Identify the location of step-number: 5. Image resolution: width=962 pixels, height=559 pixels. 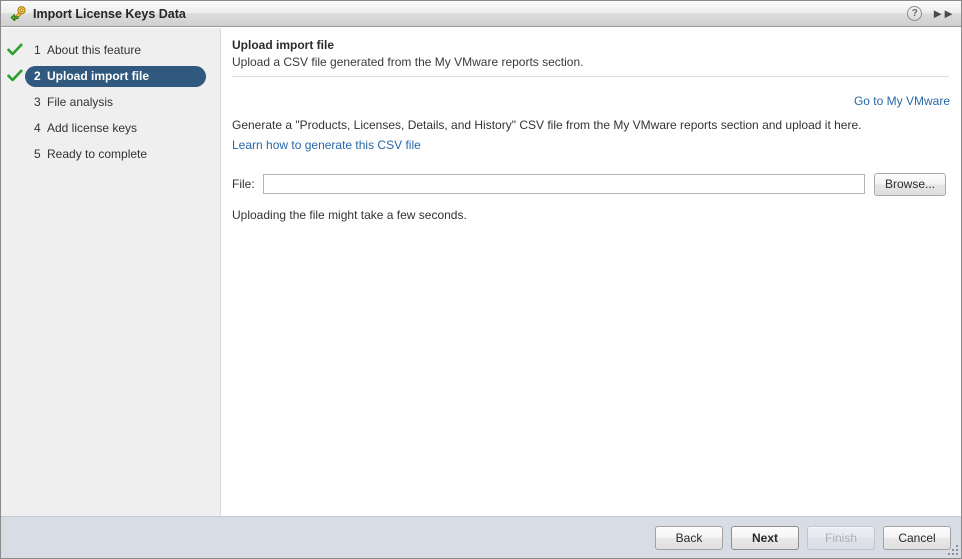
(37, 154).